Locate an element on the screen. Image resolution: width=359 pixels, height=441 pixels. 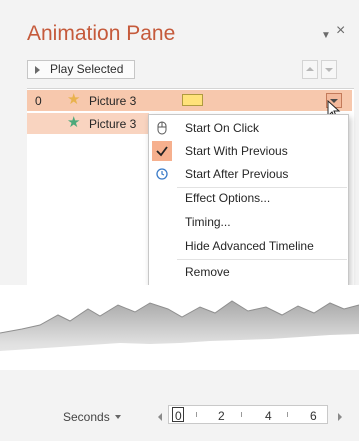
menu-item-label: Remove is located at coordinates (207, 272).